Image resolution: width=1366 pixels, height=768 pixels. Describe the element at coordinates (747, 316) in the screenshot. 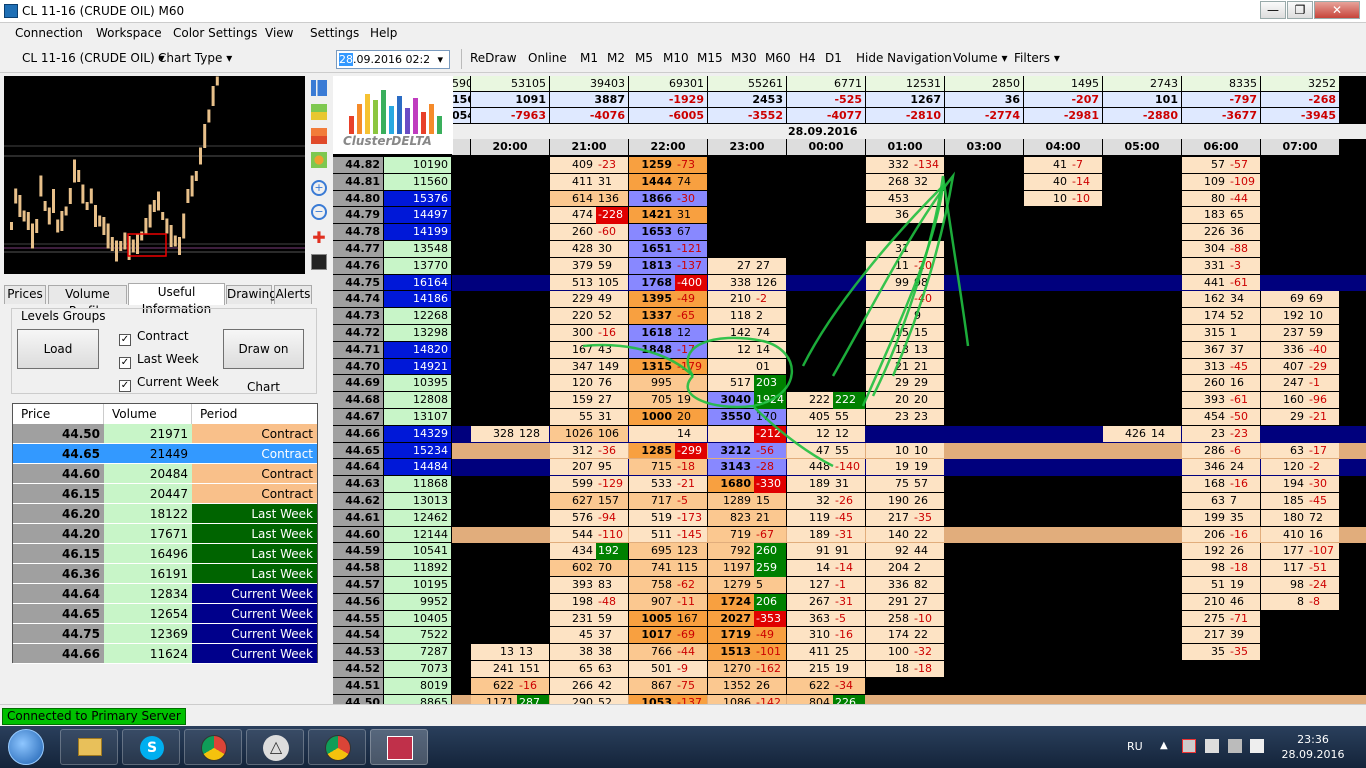

I see `cluster-cell: 118 2` at that location.